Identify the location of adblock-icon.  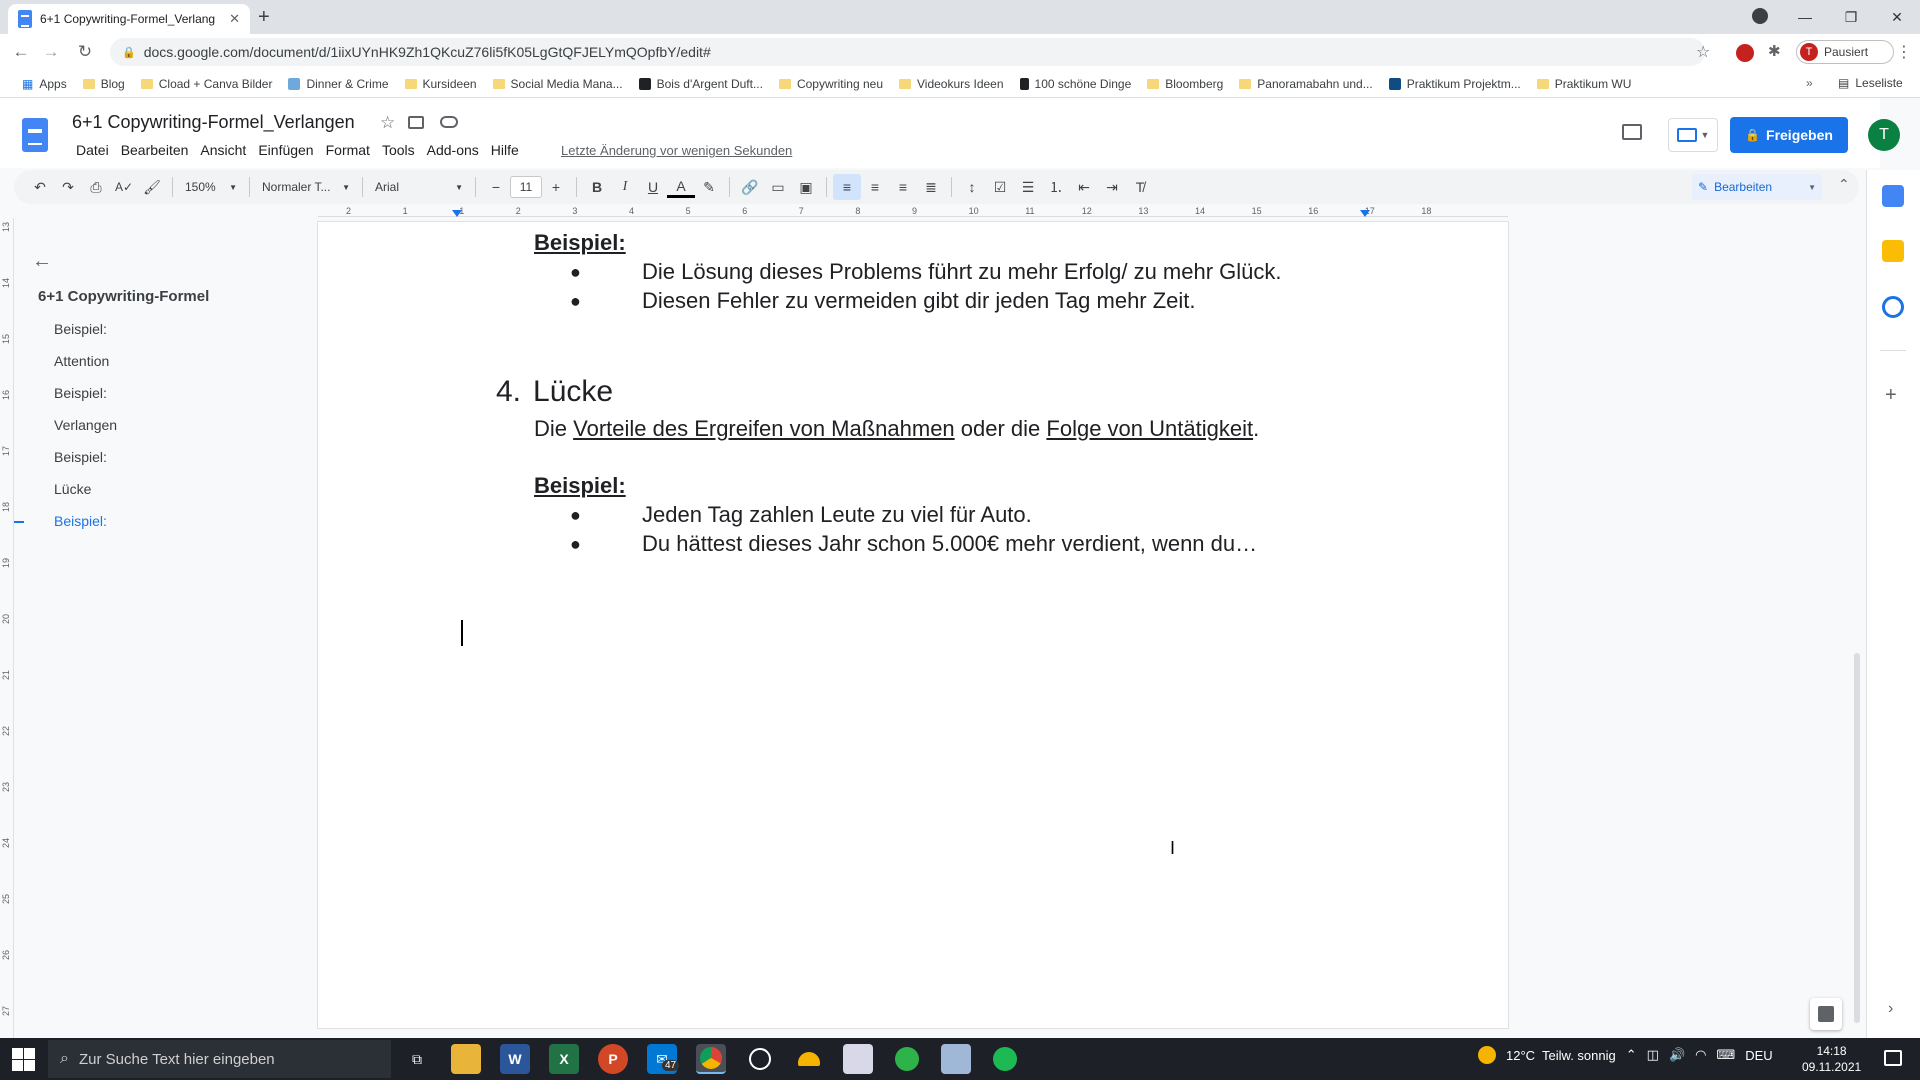
(1745, 53).